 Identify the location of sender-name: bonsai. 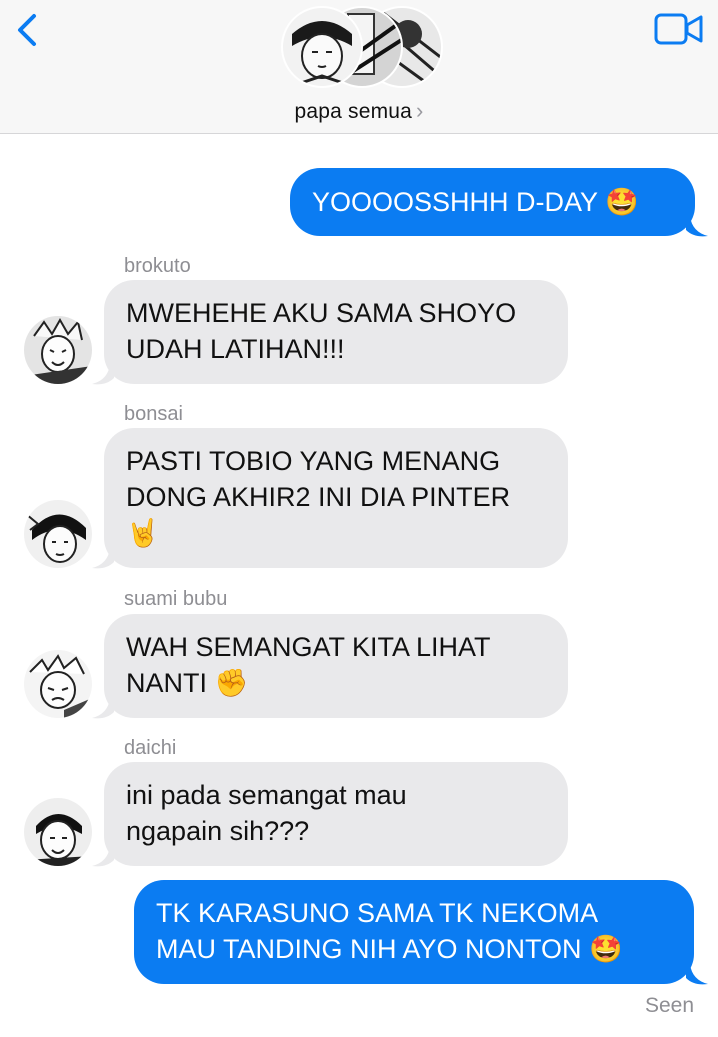
(153, 414).